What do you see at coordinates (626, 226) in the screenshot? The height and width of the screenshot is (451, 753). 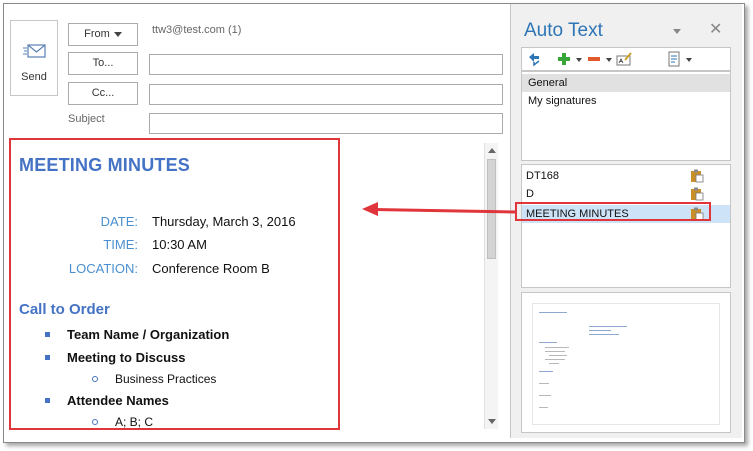 I see `autotext-entry-list: DT168 D MEETING MINUTES` at bounding box center [626, 226].